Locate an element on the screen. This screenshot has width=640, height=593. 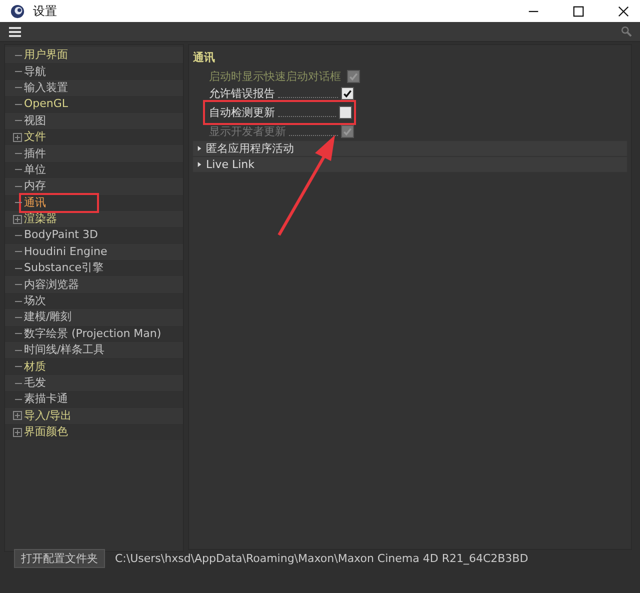
option-label: 启动时显示快速启动对话框 is located at coordinates (275, 76).